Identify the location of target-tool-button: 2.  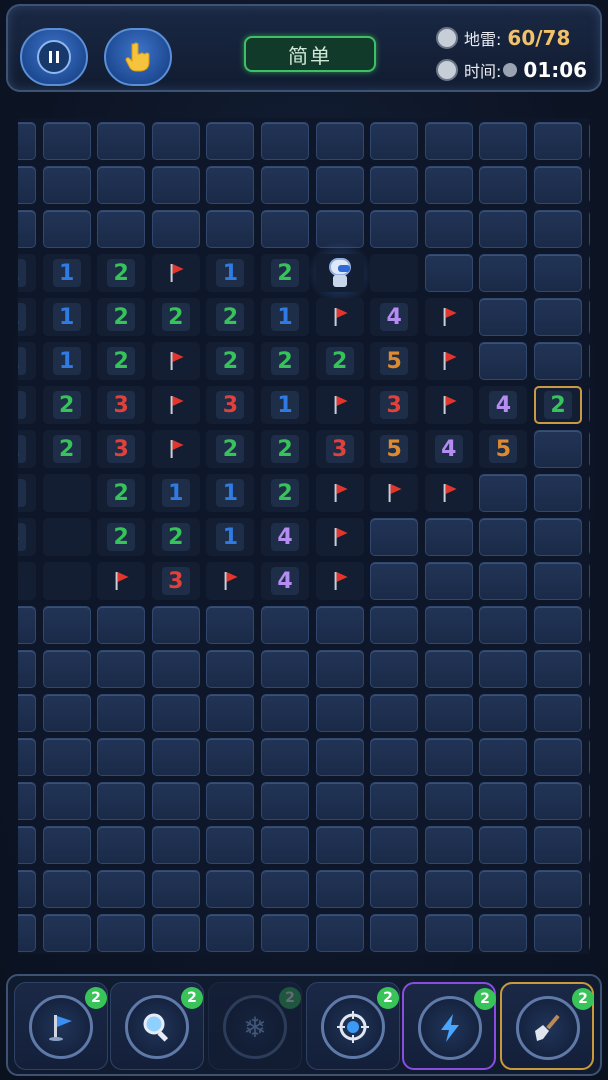
(353, 1026).